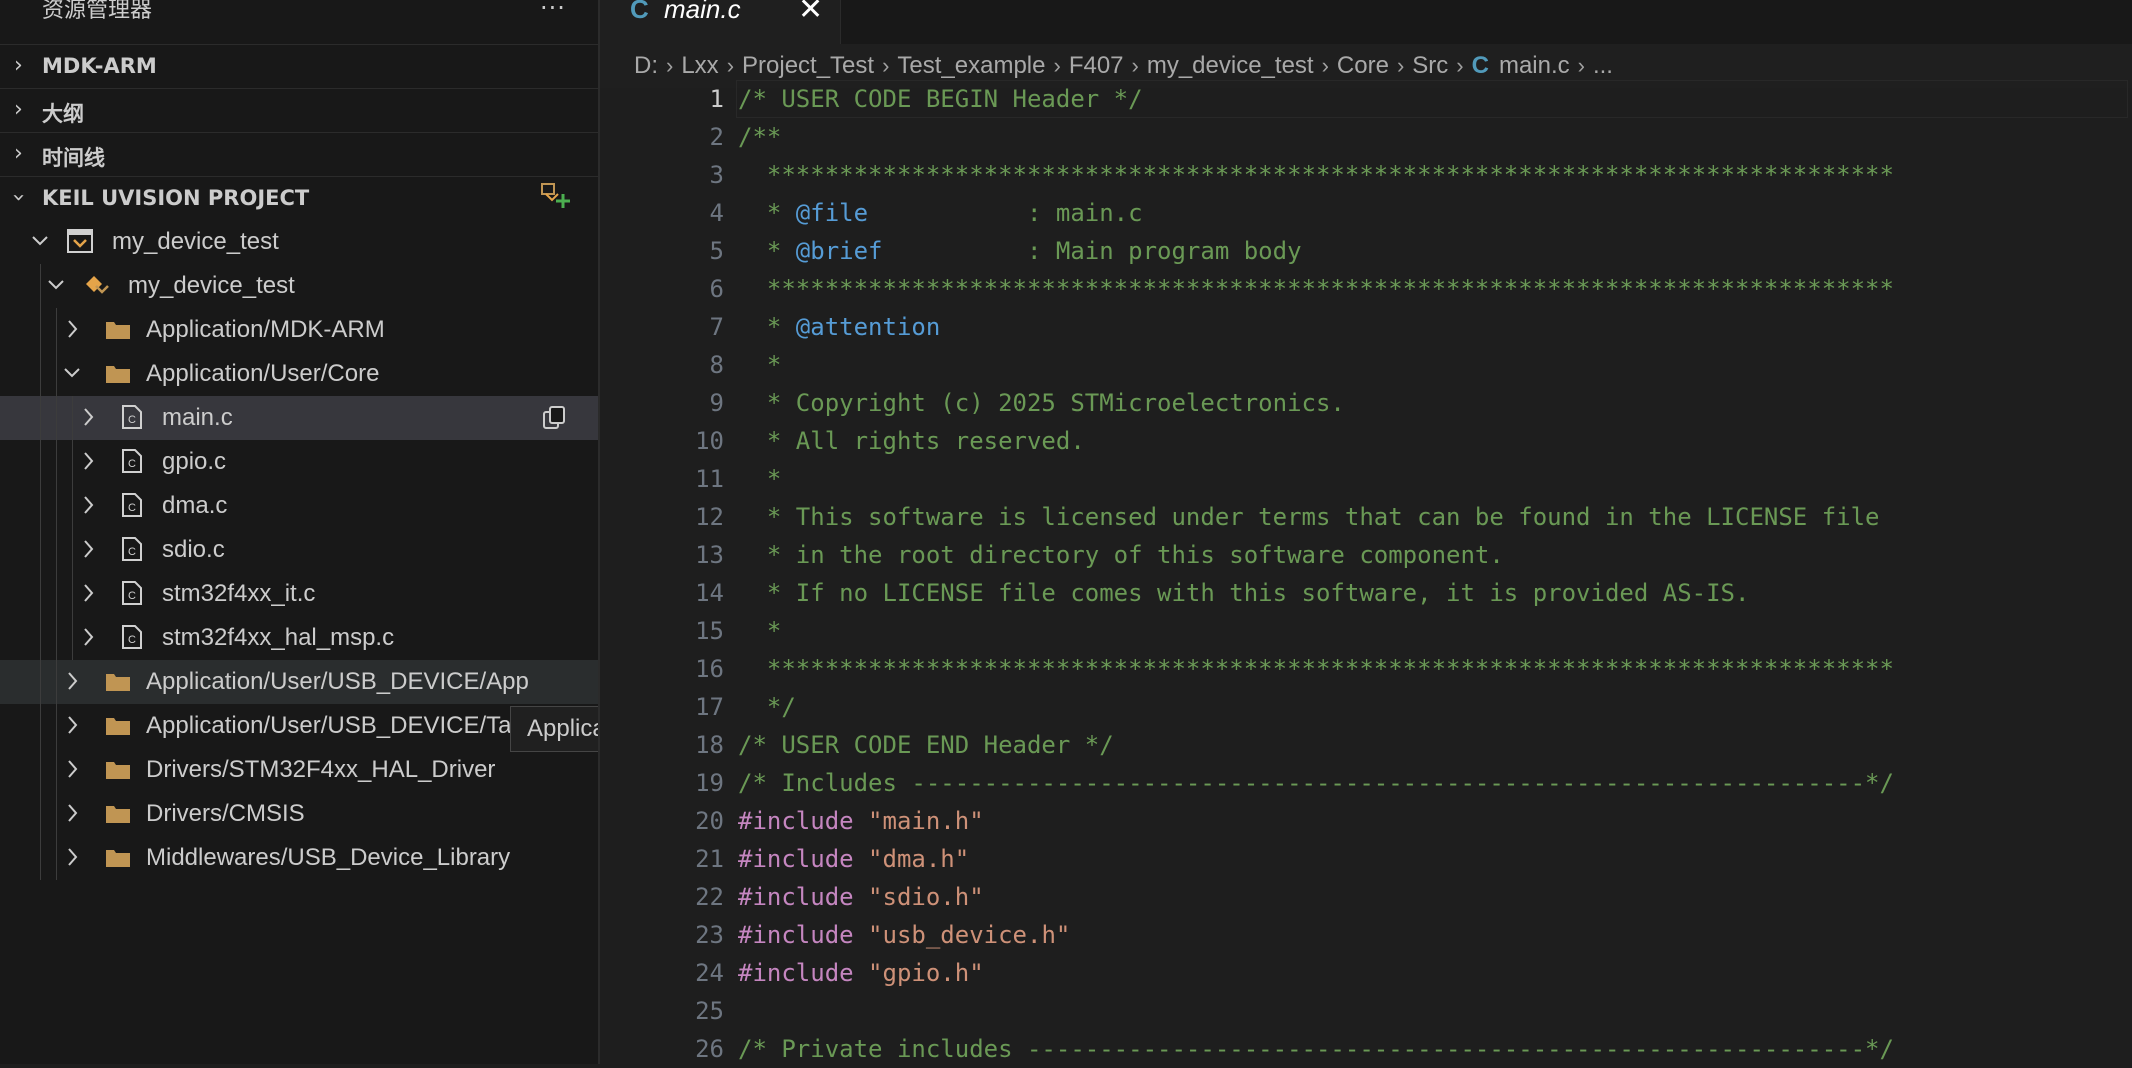 The image size is (2132, 1068). I want to click on section-mdk-arm: › MDK-ARM, so click(299, 66).